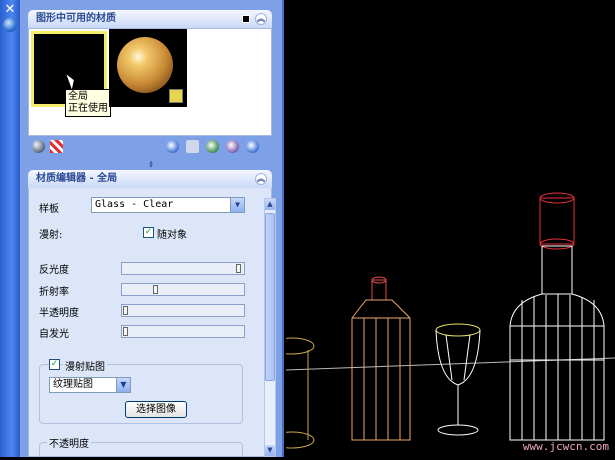  Describe the element at coordinates (54, 270) in the screenshot. I see `reflectivity-label: 反光度` at that location.